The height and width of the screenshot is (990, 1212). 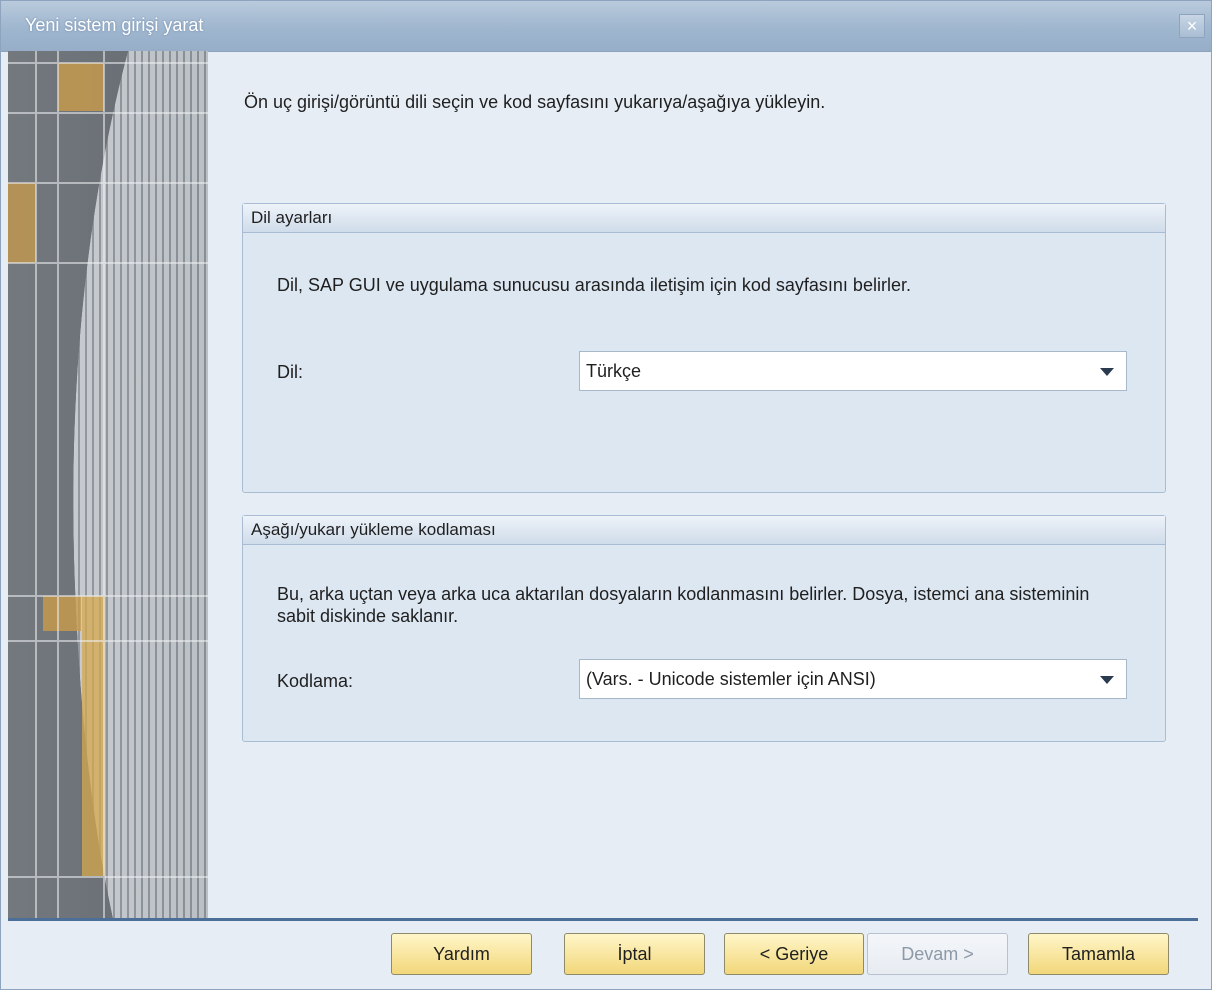 I want to click on finish-button: Tamamla, so click(x=1098, y=954).